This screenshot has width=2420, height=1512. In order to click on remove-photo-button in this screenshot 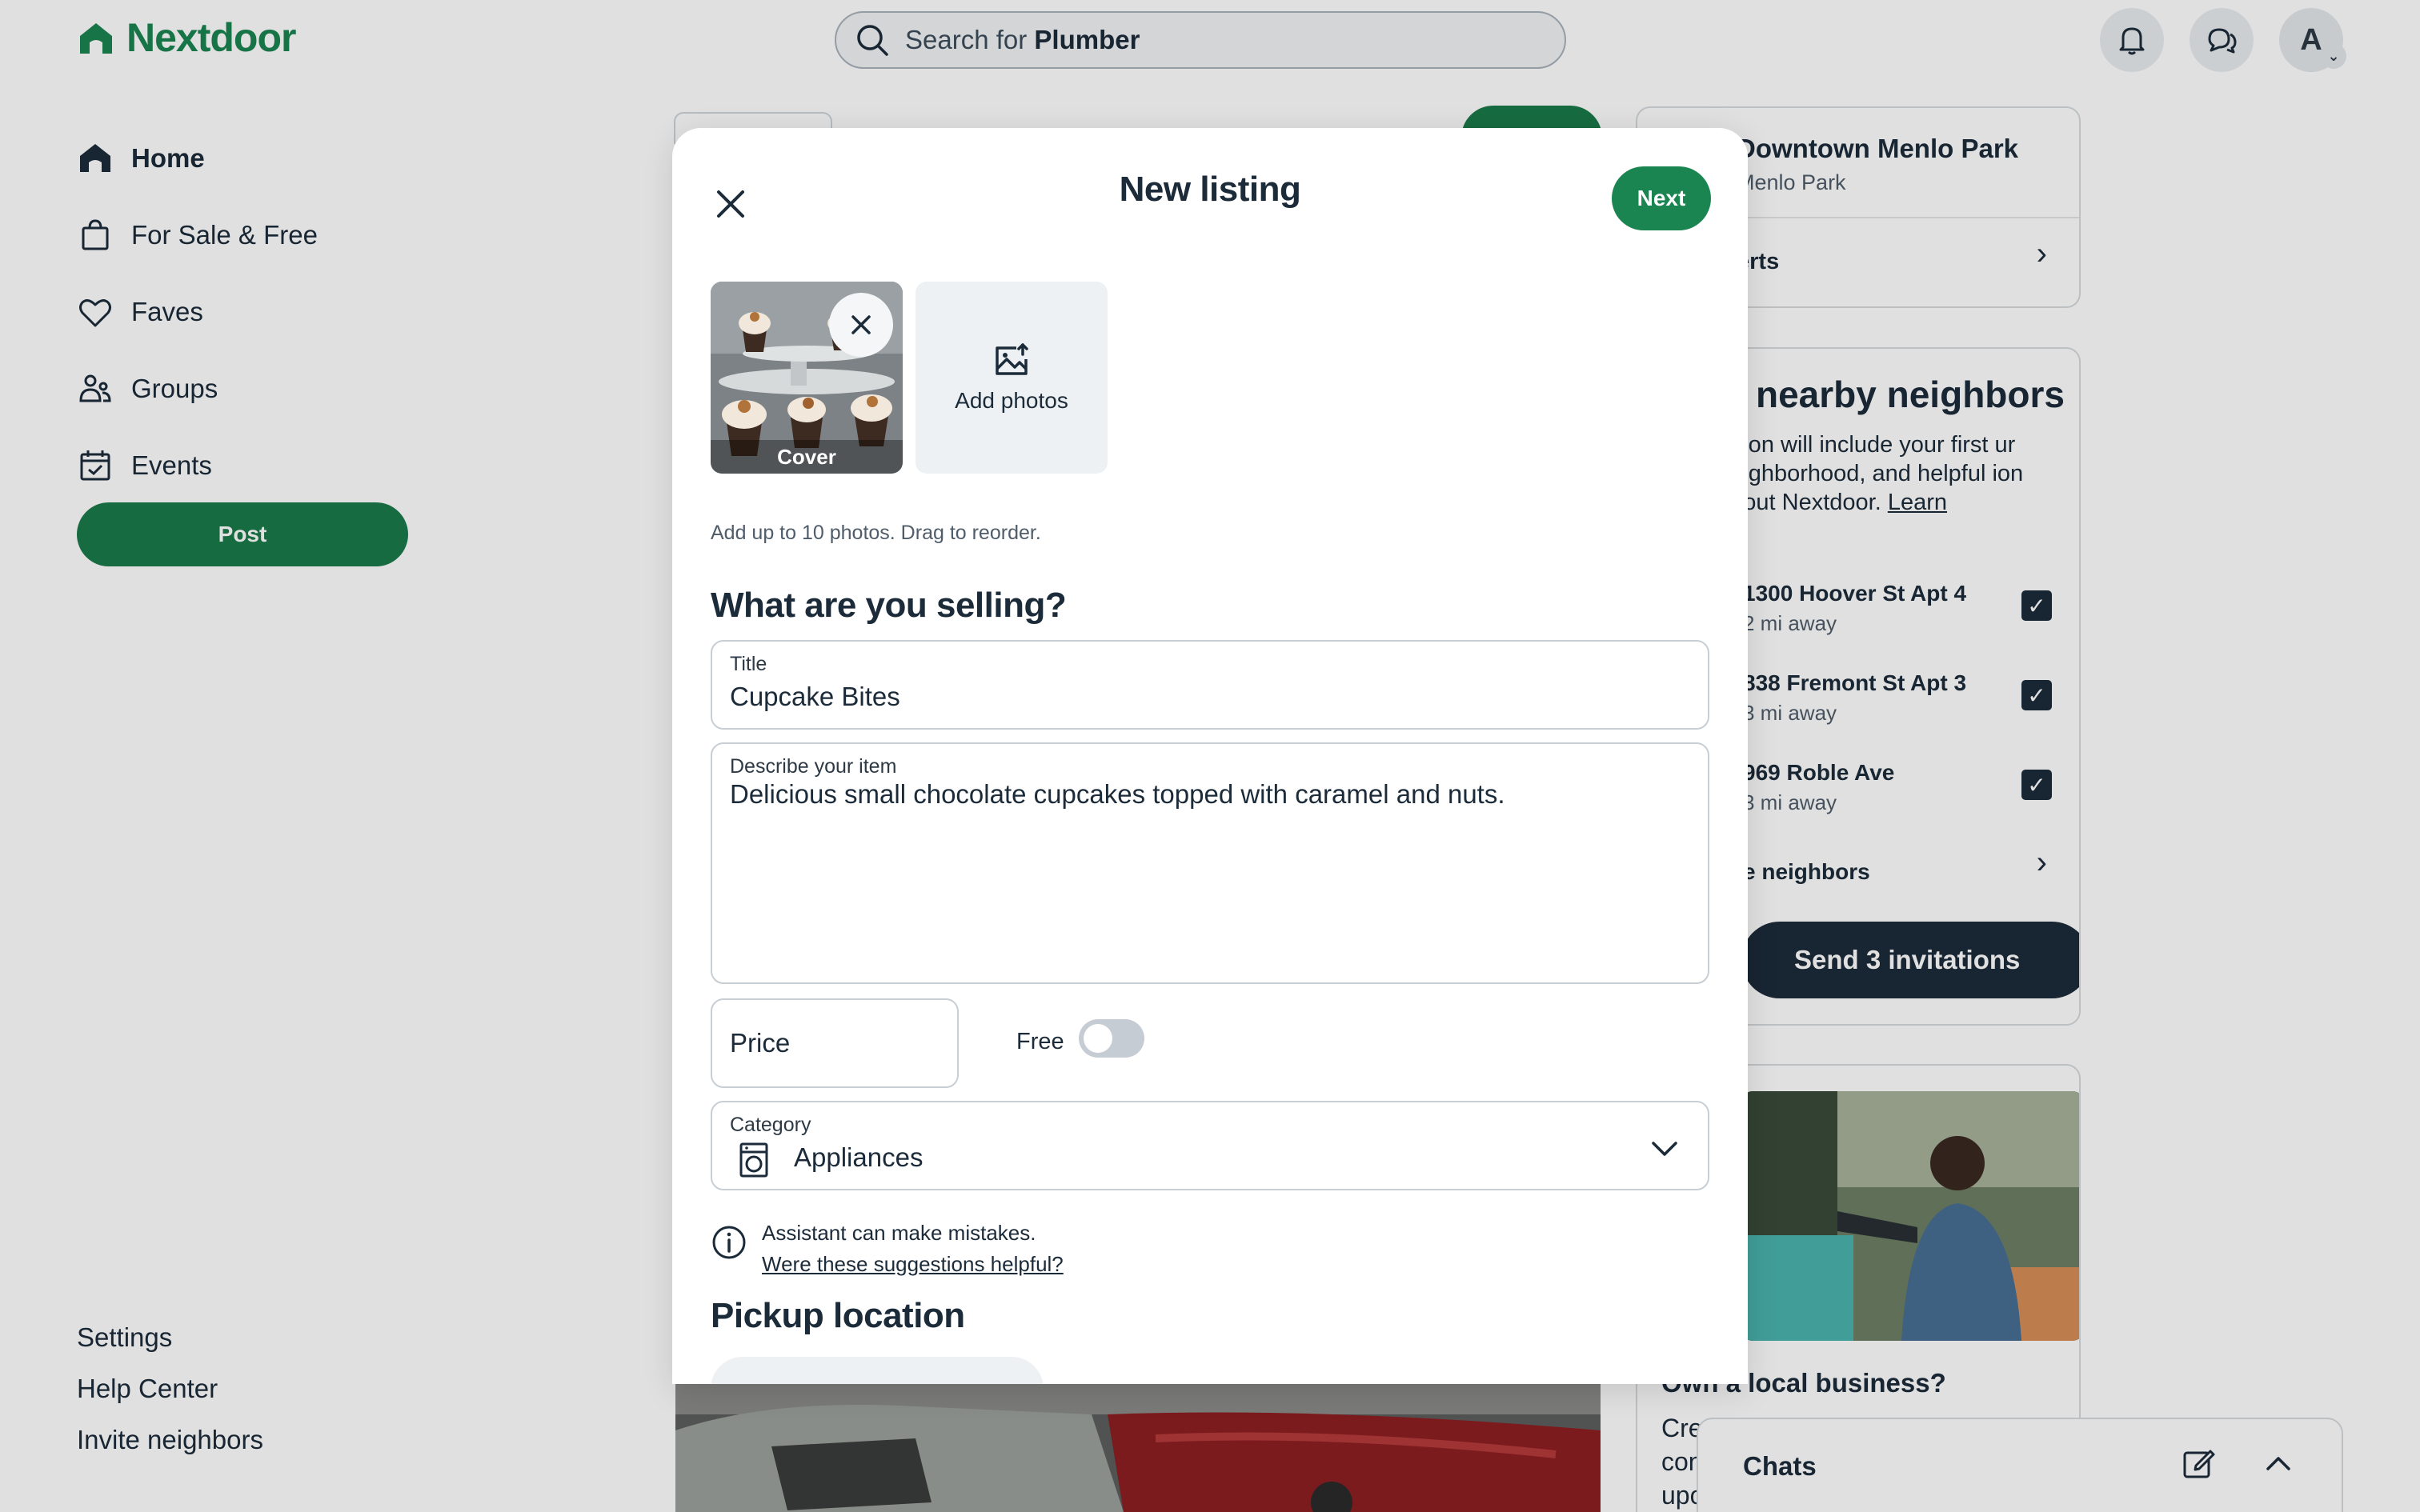, I will do `click(861, 325)`.